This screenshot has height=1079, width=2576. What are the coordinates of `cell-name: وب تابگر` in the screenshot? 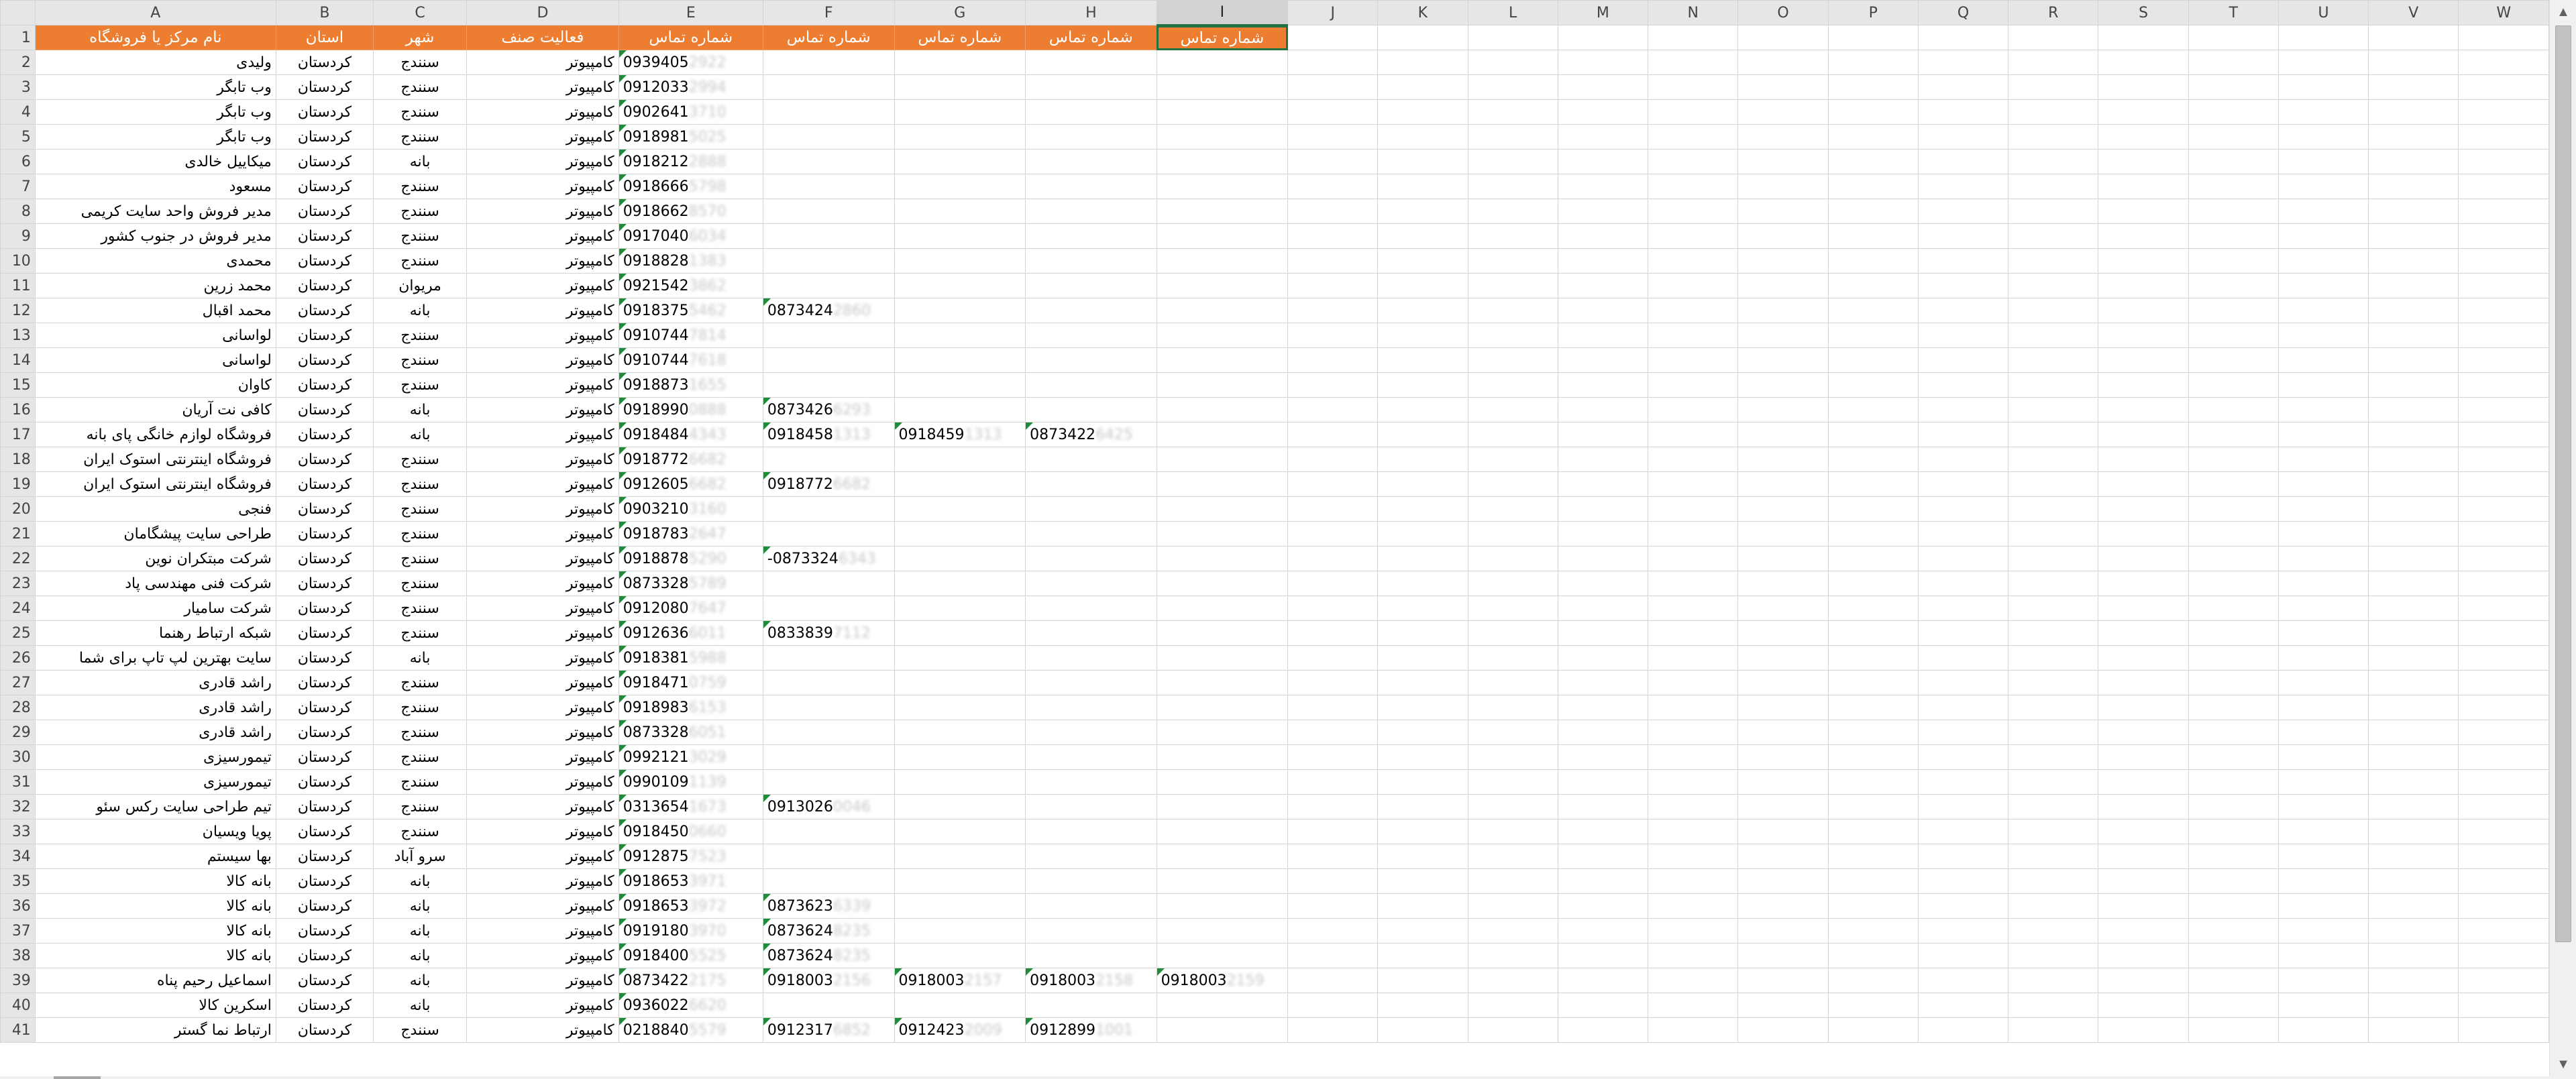 It's located at (155, 137).